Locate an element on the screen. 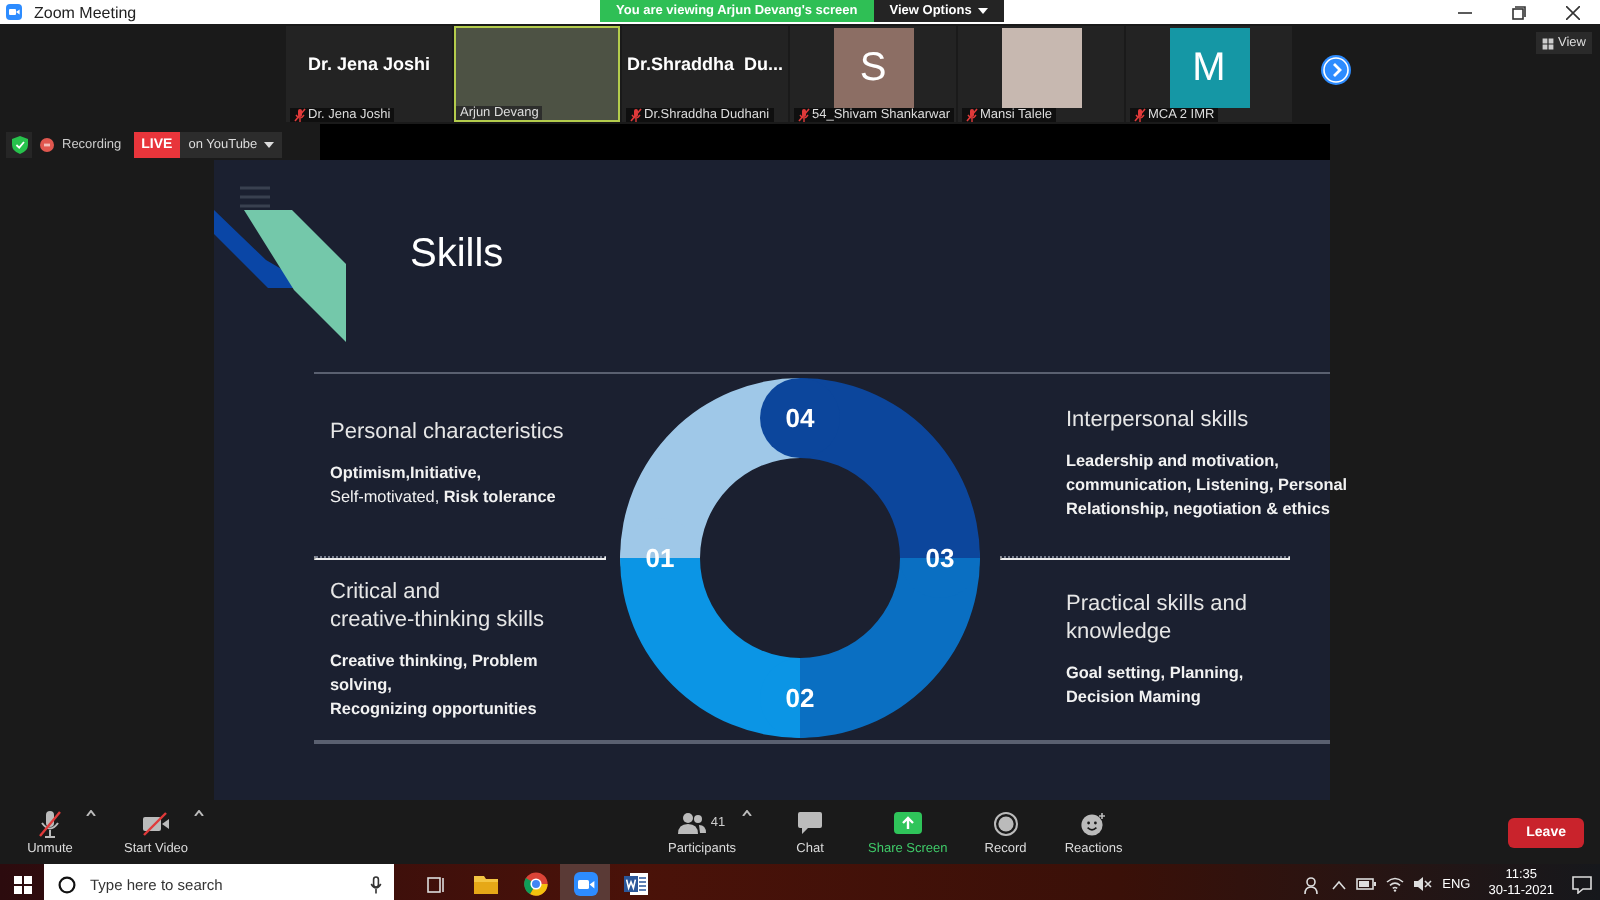 The width and height of the screenshot is (1600, 900). folder-icon is located at coordinates (485, 884).